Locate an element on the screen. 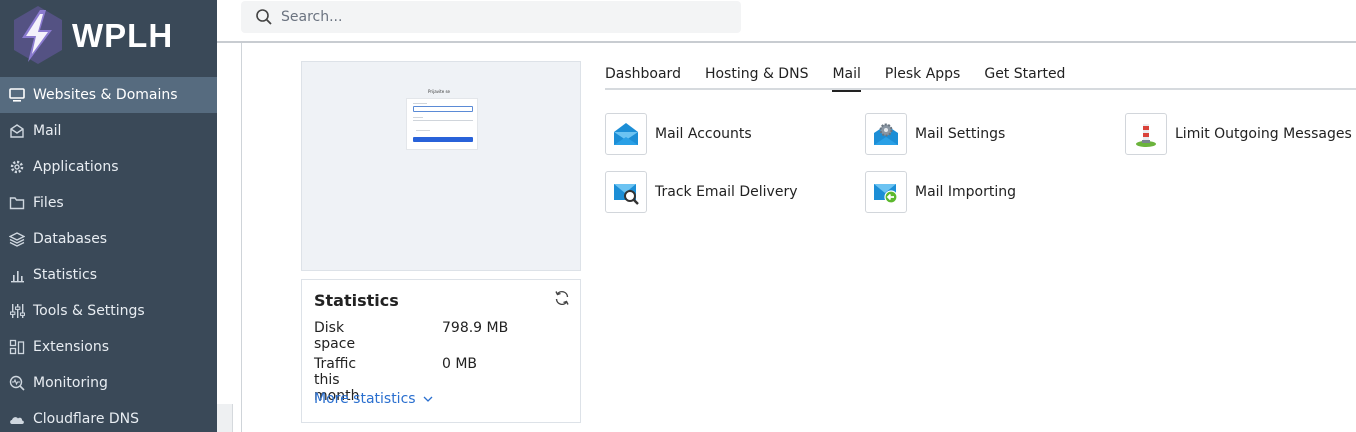  stat-value: 0 MB is located at coordinates (460, 364).